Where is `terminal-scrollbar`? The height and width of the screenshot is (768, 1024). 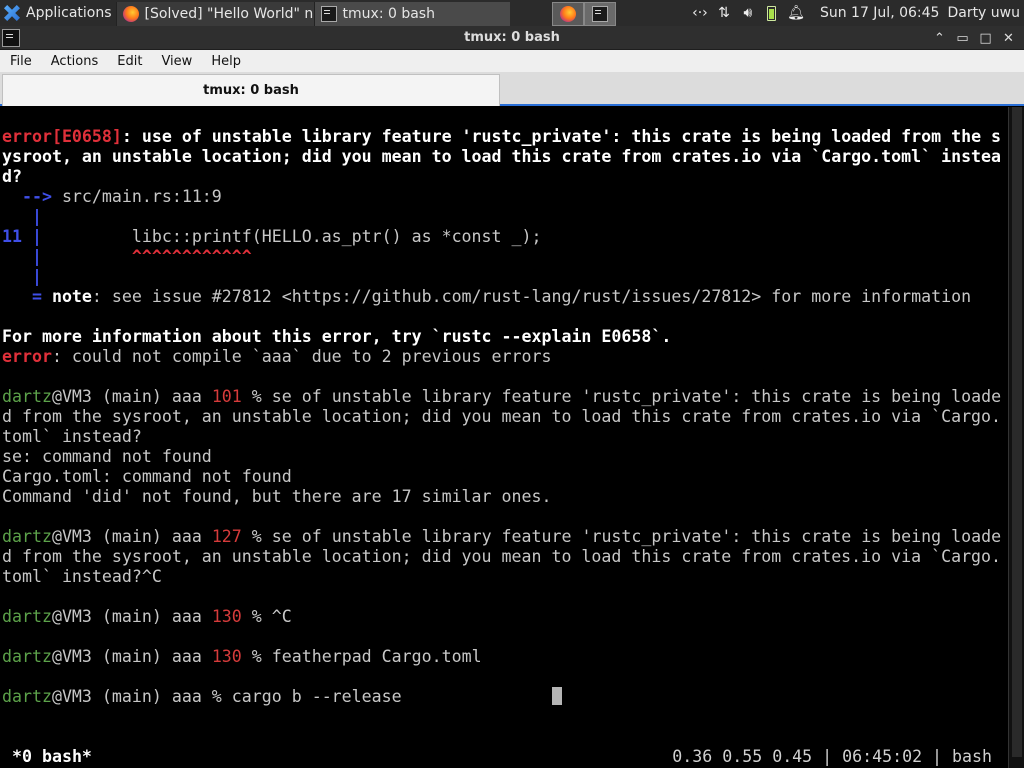
terminal-scrollbar is located at coordinates (1016, 437).